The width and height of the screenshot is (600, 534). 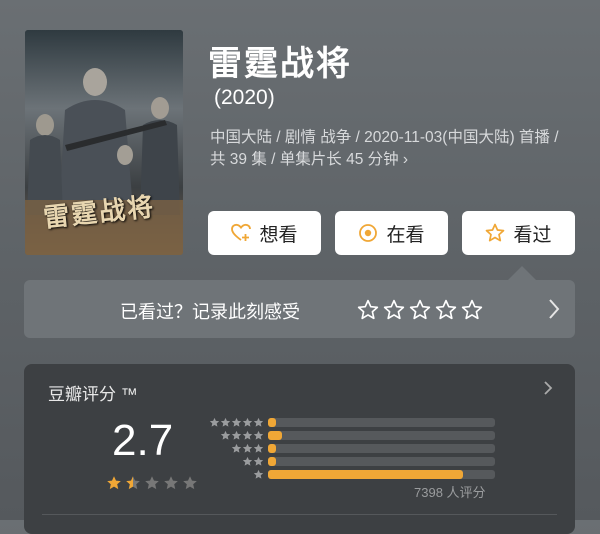 I want to click on rating-bar-3-star, so click(x=354, y=448).